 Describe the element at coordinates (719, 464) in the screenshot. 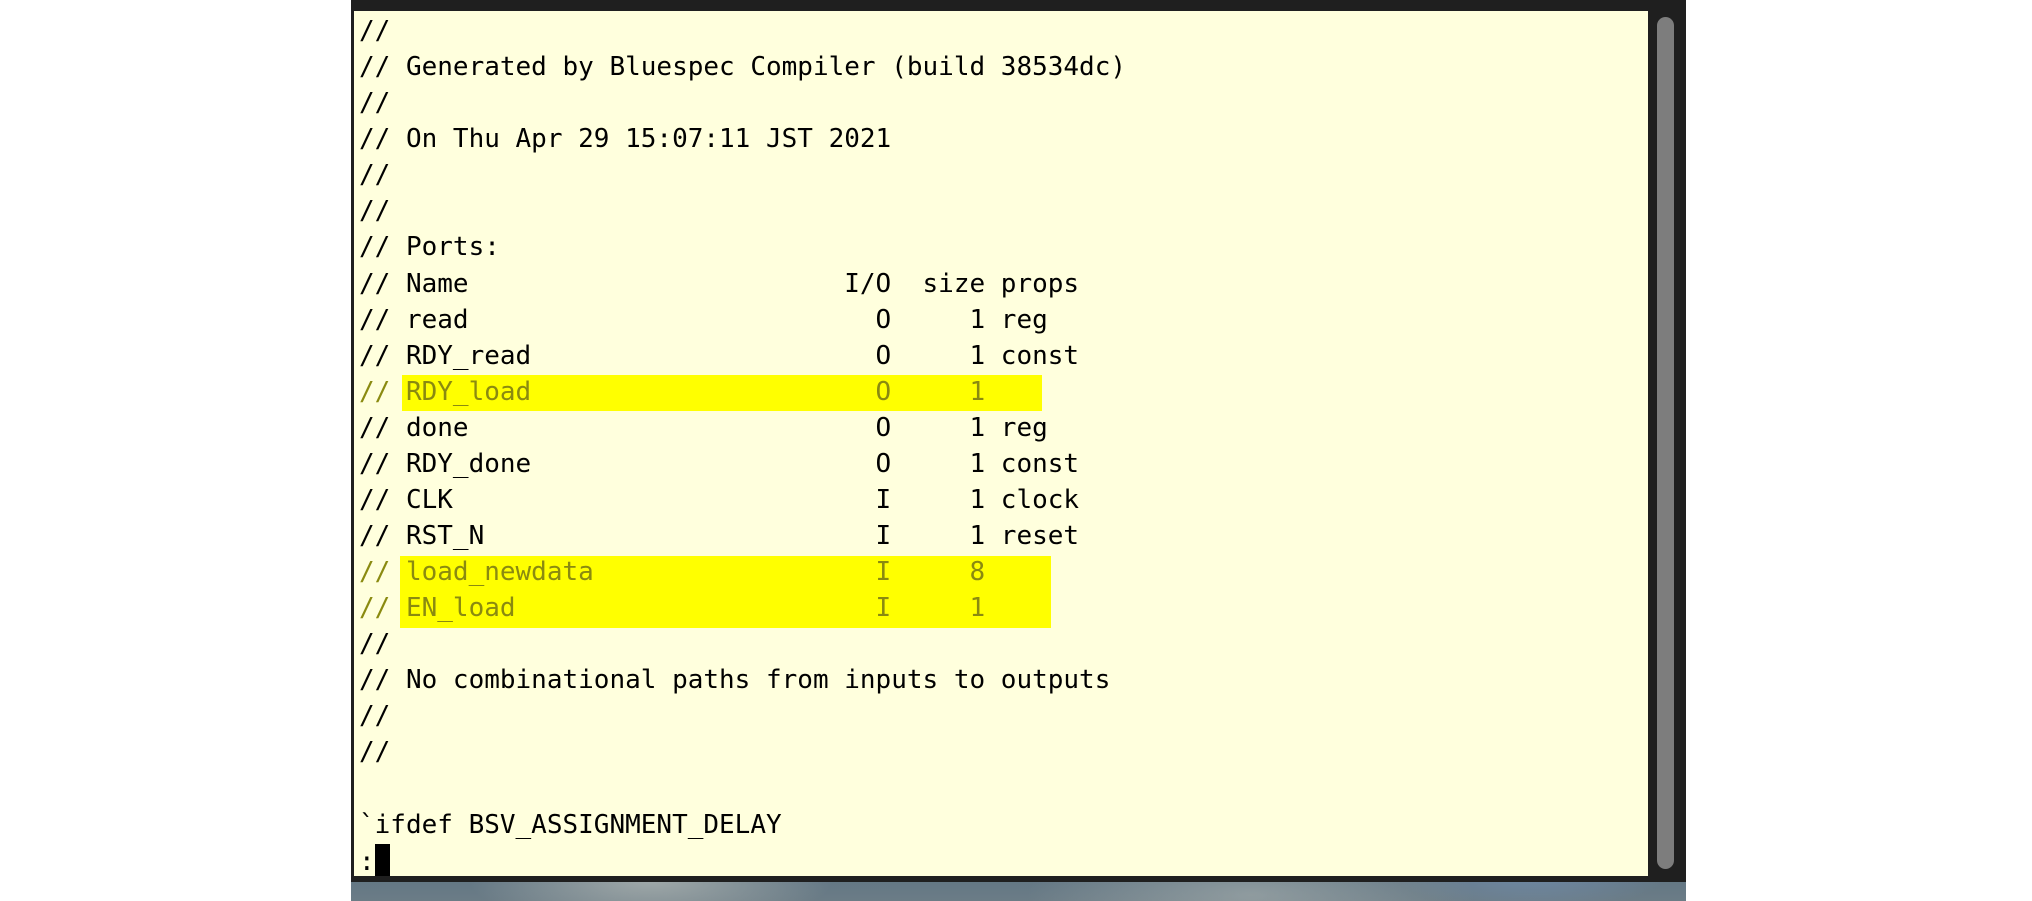

I see `code-line: // RDY_done O 1 const` at that location.